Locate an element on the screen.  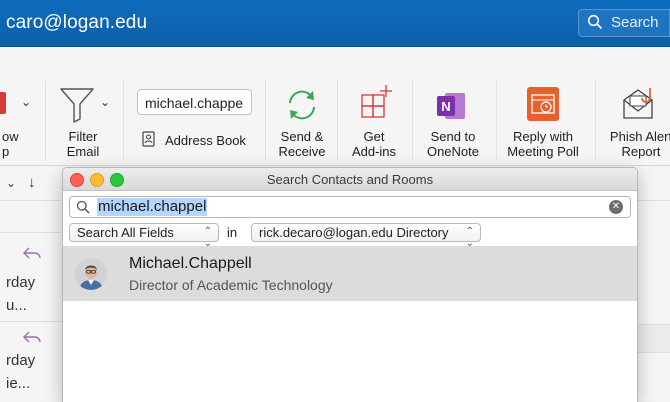
search-placeholder: Search is located at coordinates (635, 22).